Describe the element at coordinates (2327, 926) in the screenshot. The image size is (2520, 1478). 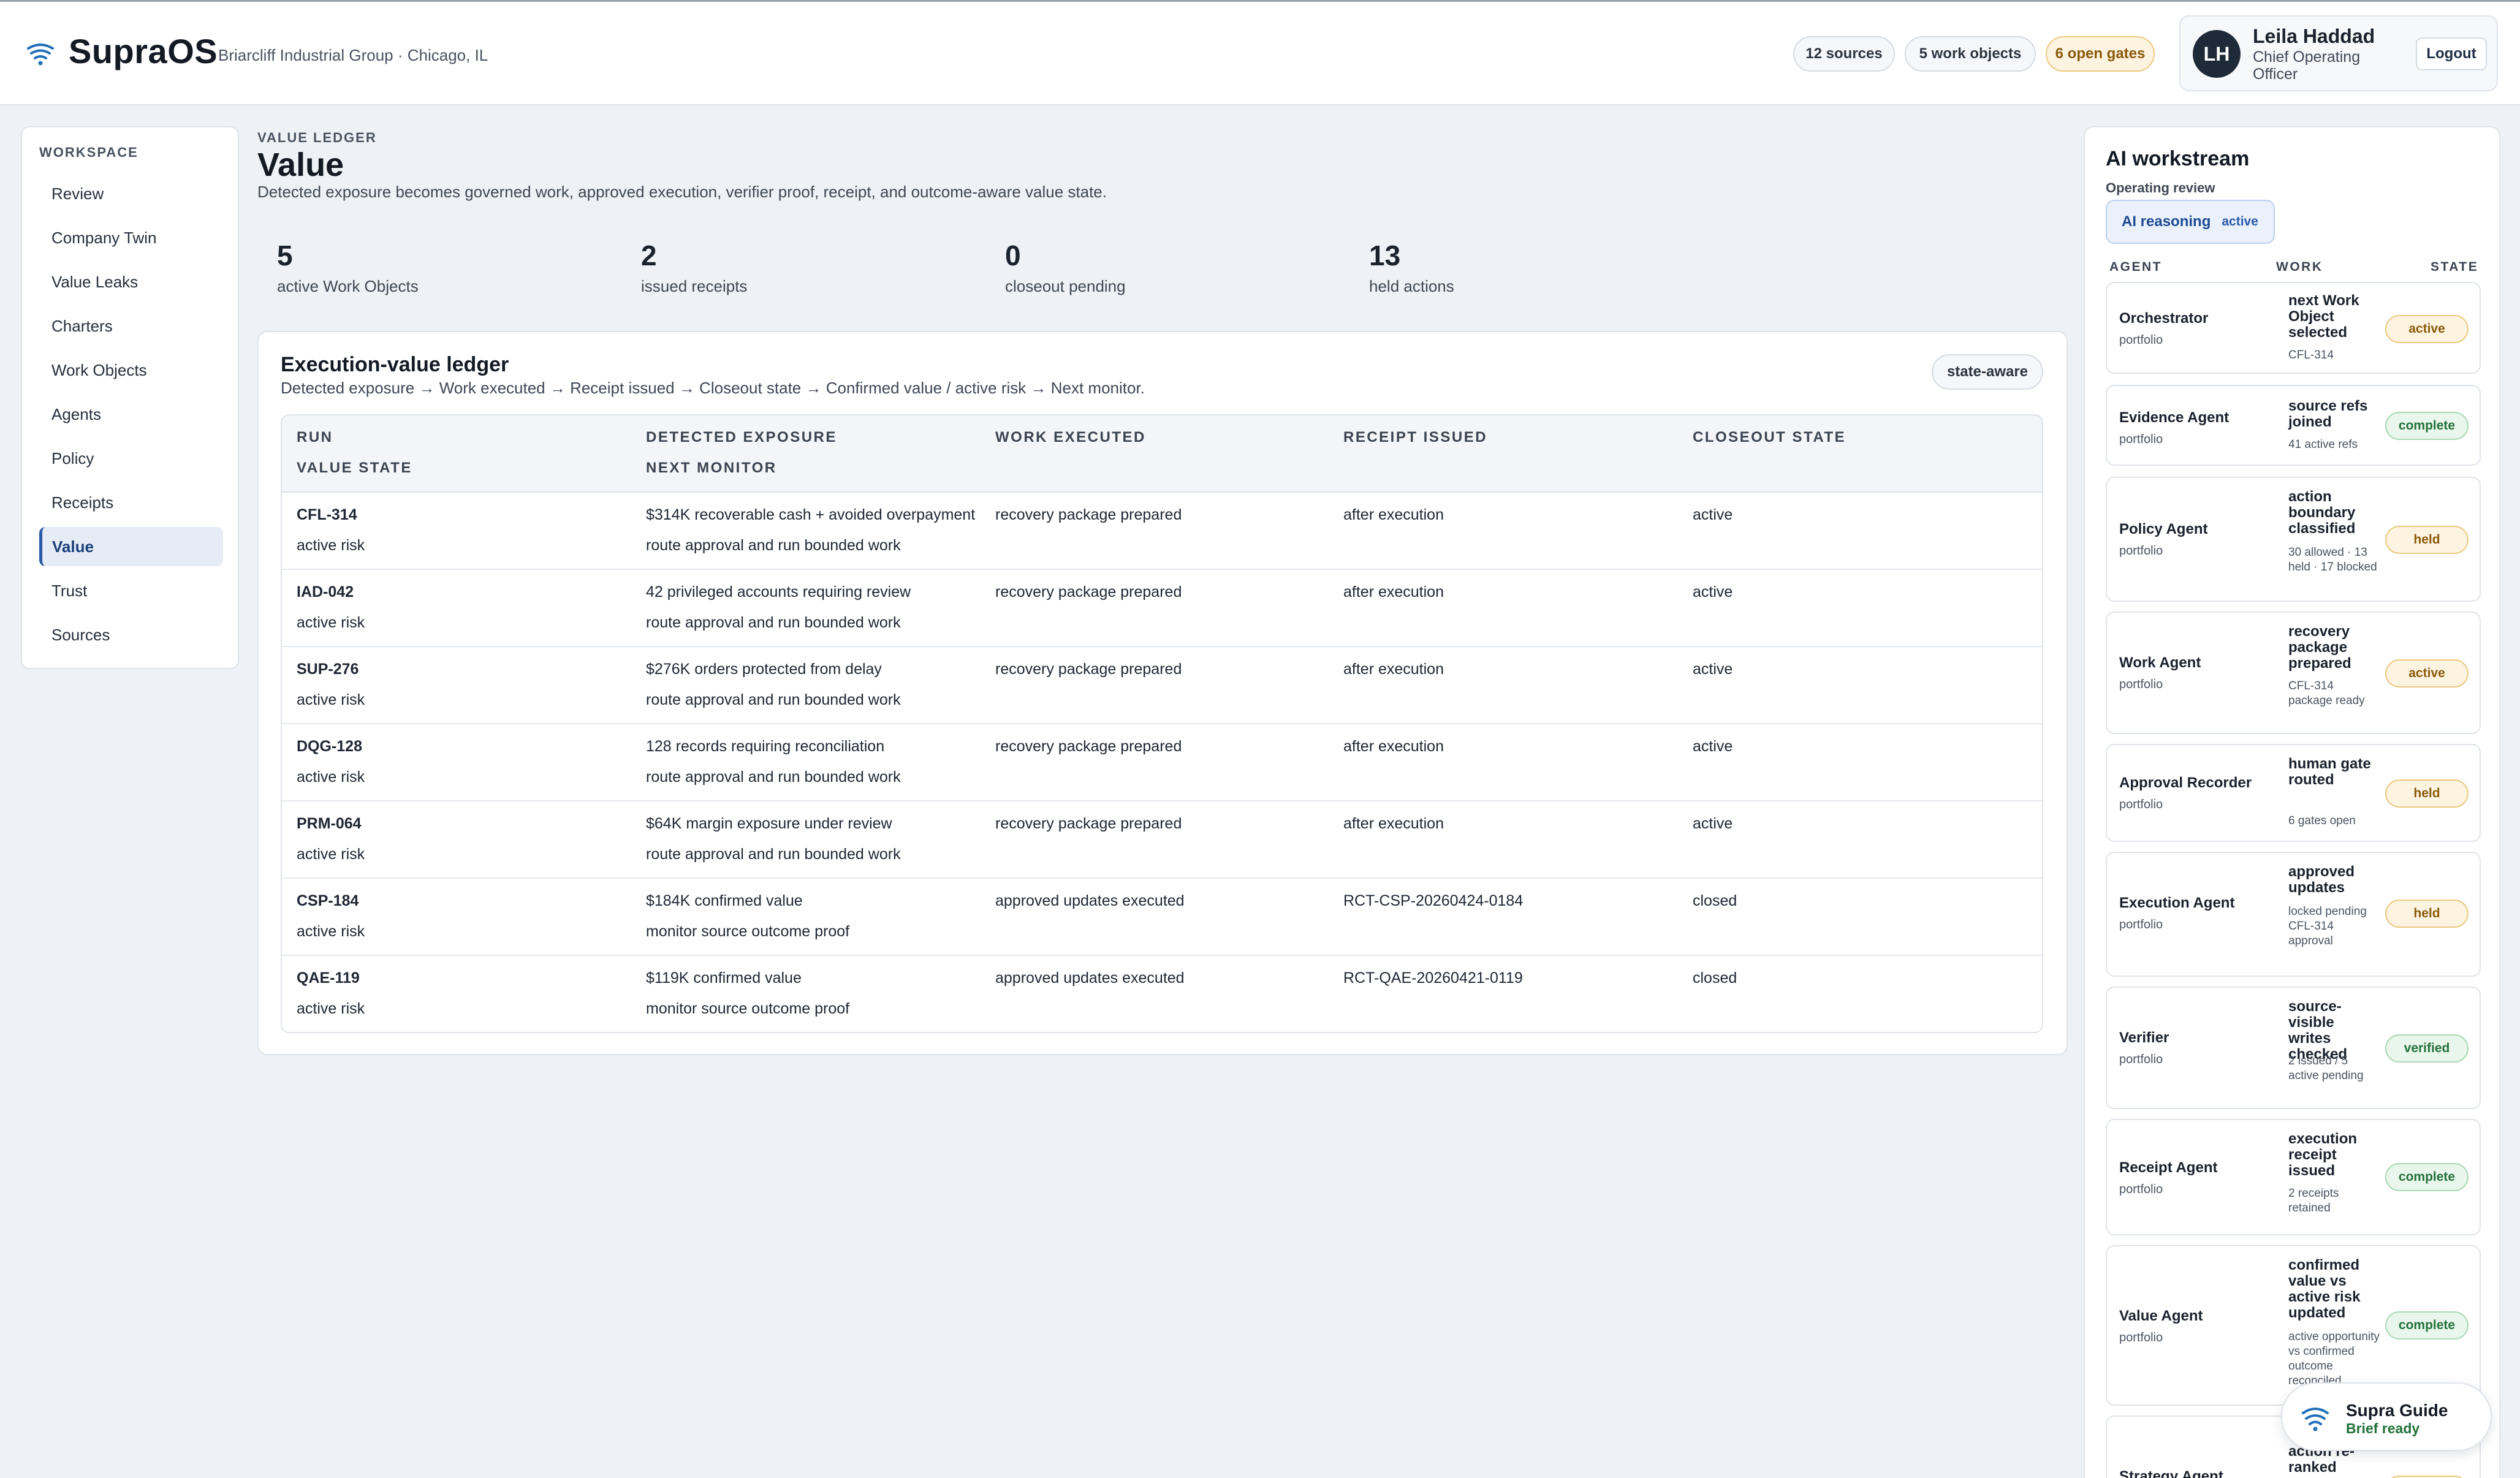
I see `agent-detail: locked pending CFL-314 approval` at that location.